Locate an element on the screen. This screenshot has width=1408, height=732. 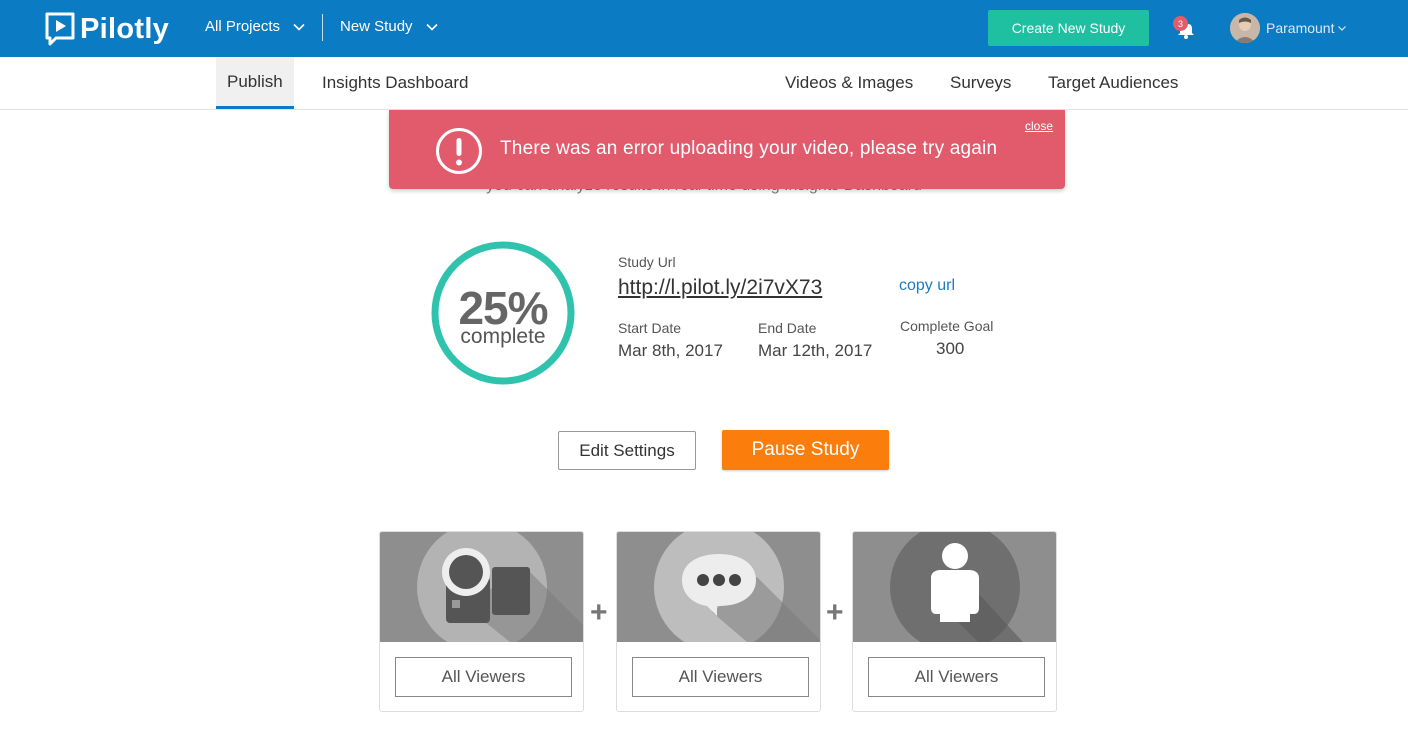
tab-surveys: Surveys is located at coordinates (980, 83).